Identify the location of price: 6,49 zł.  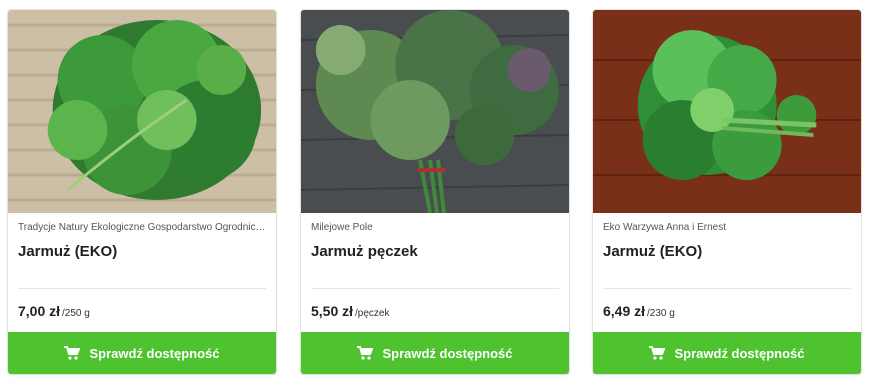
(624, 311).